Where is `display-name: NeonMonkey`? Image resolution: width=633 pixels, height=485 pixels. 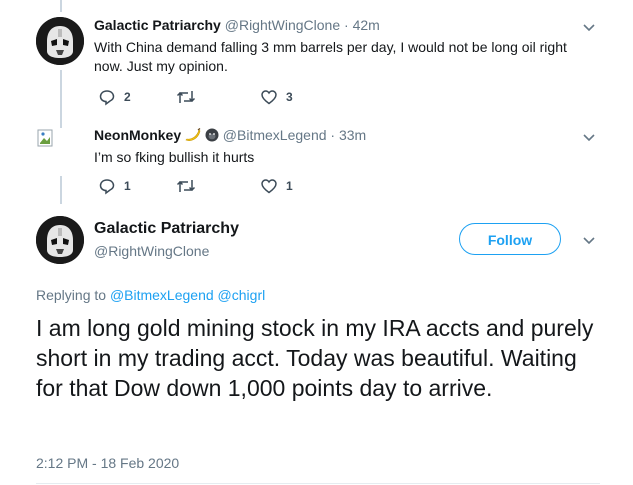
display-name: NeonMonkey is located at coordinates (137, 135).